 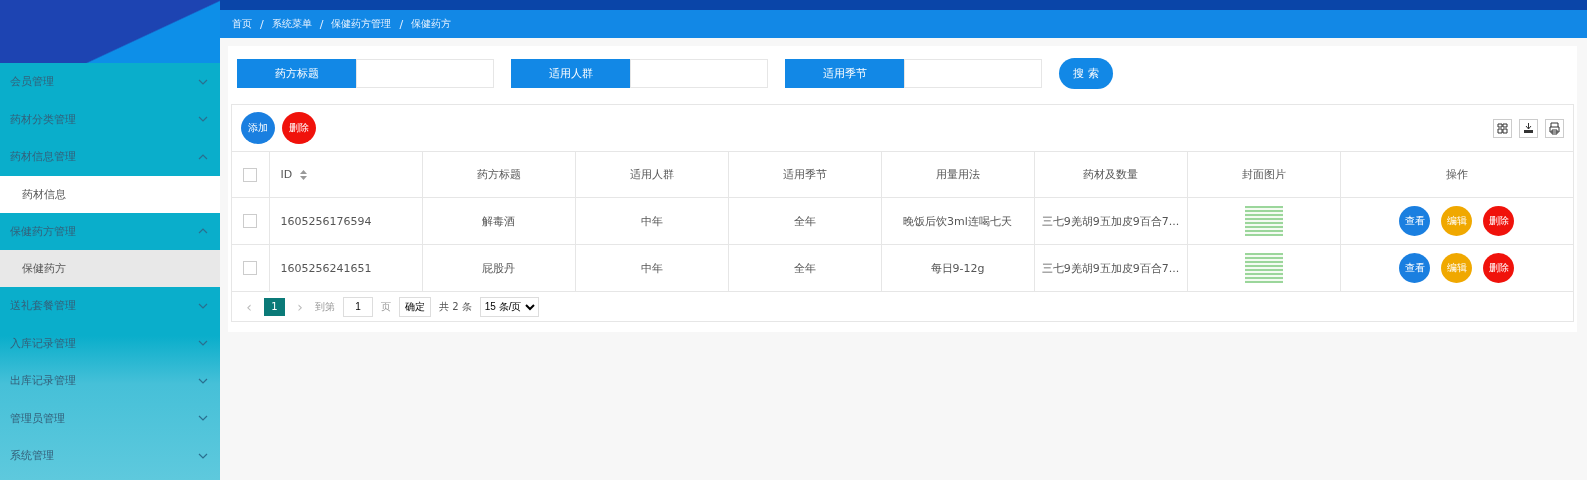 I want to click on next-page-button: ›, so click(x=300, y=306).